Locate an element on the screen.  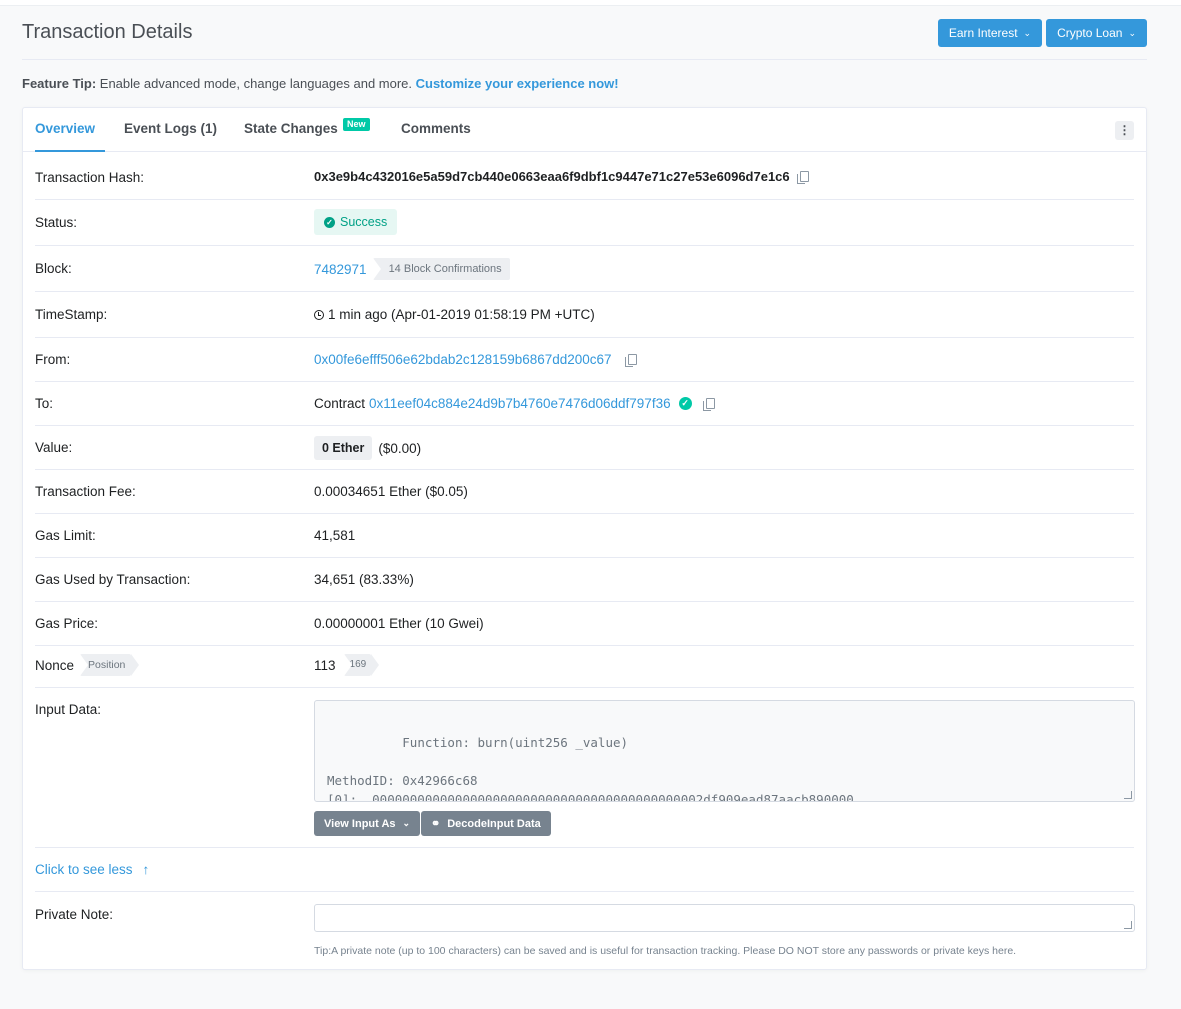
nonce-value-wrap: 113 169 is located at coordinates (346, 665).